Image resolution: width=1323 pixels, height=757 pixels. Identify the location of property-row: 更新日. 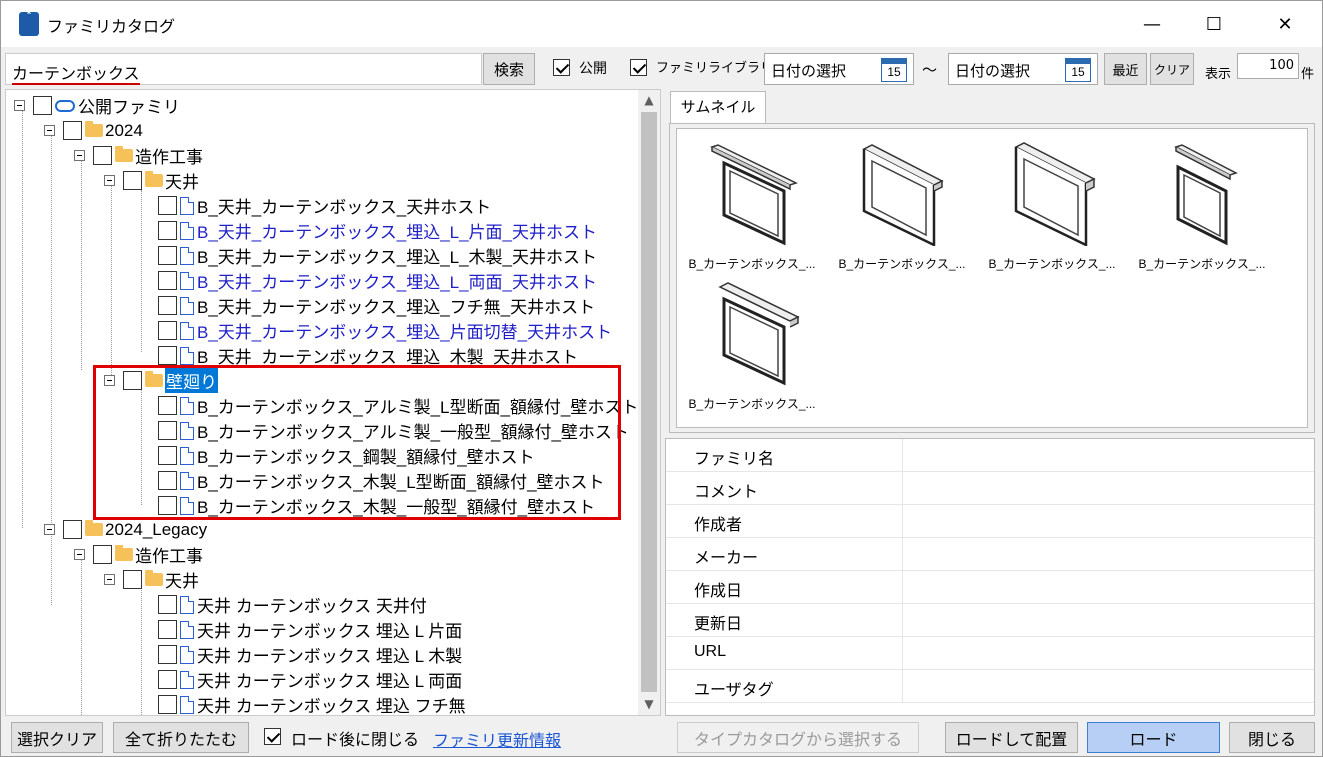
(990, 620).